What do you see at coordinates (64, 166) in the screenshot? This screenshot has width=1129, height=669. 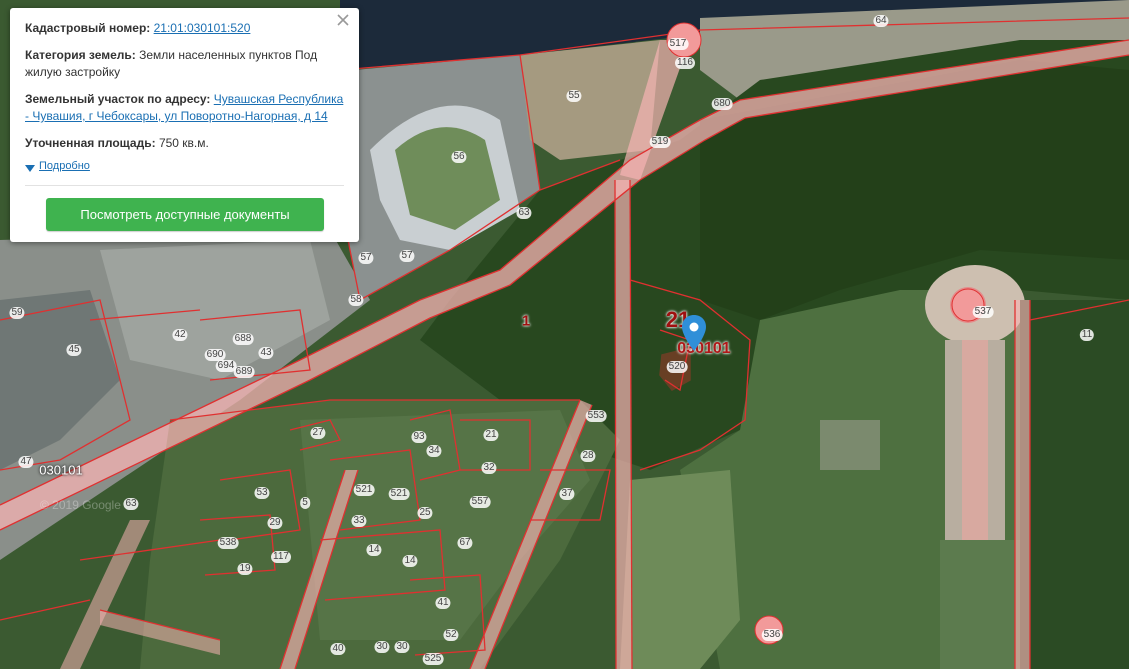 I see `details-link: Подробно` at bounding box center [64, 166].